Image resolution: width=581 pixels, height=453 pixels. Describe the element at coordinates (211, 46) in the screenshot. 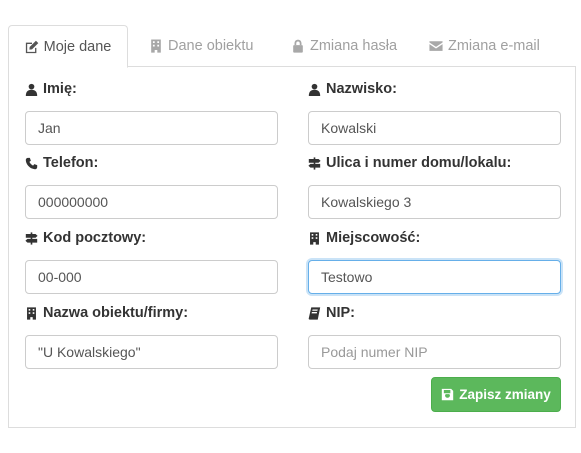

I see `tab-label: Dane obiektu` at that location.